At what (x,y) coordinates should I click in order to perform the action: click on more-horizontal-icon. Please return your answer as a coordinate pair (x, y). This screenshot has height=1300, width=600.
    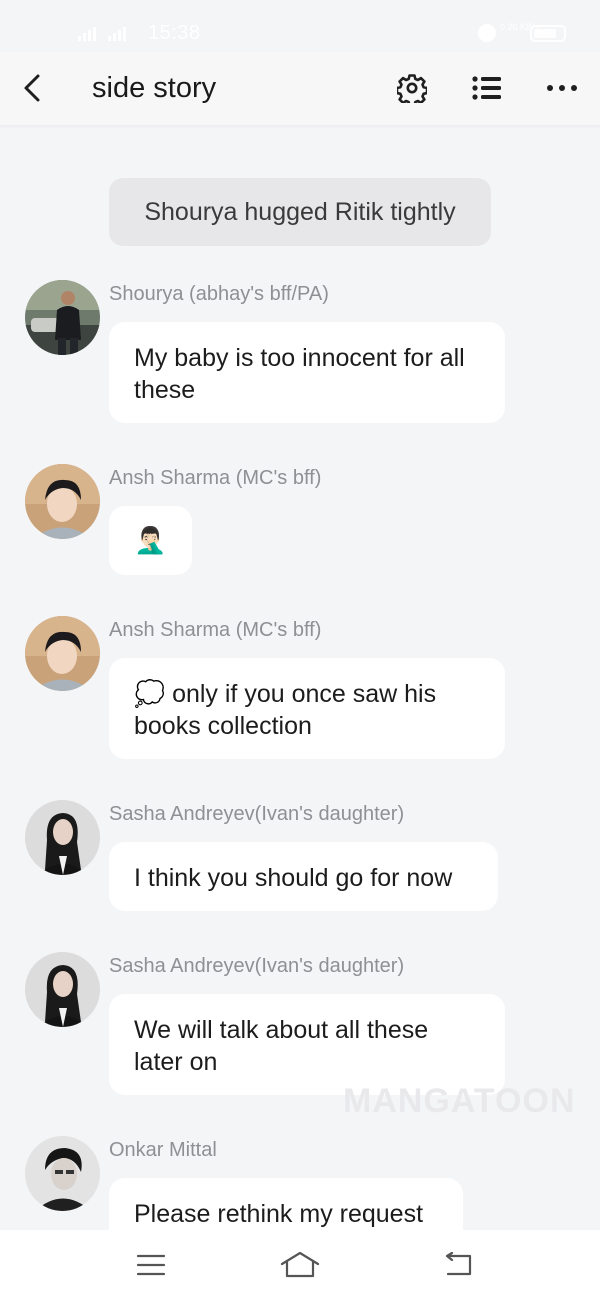
    Looking at the image, I should click on (562, 88).